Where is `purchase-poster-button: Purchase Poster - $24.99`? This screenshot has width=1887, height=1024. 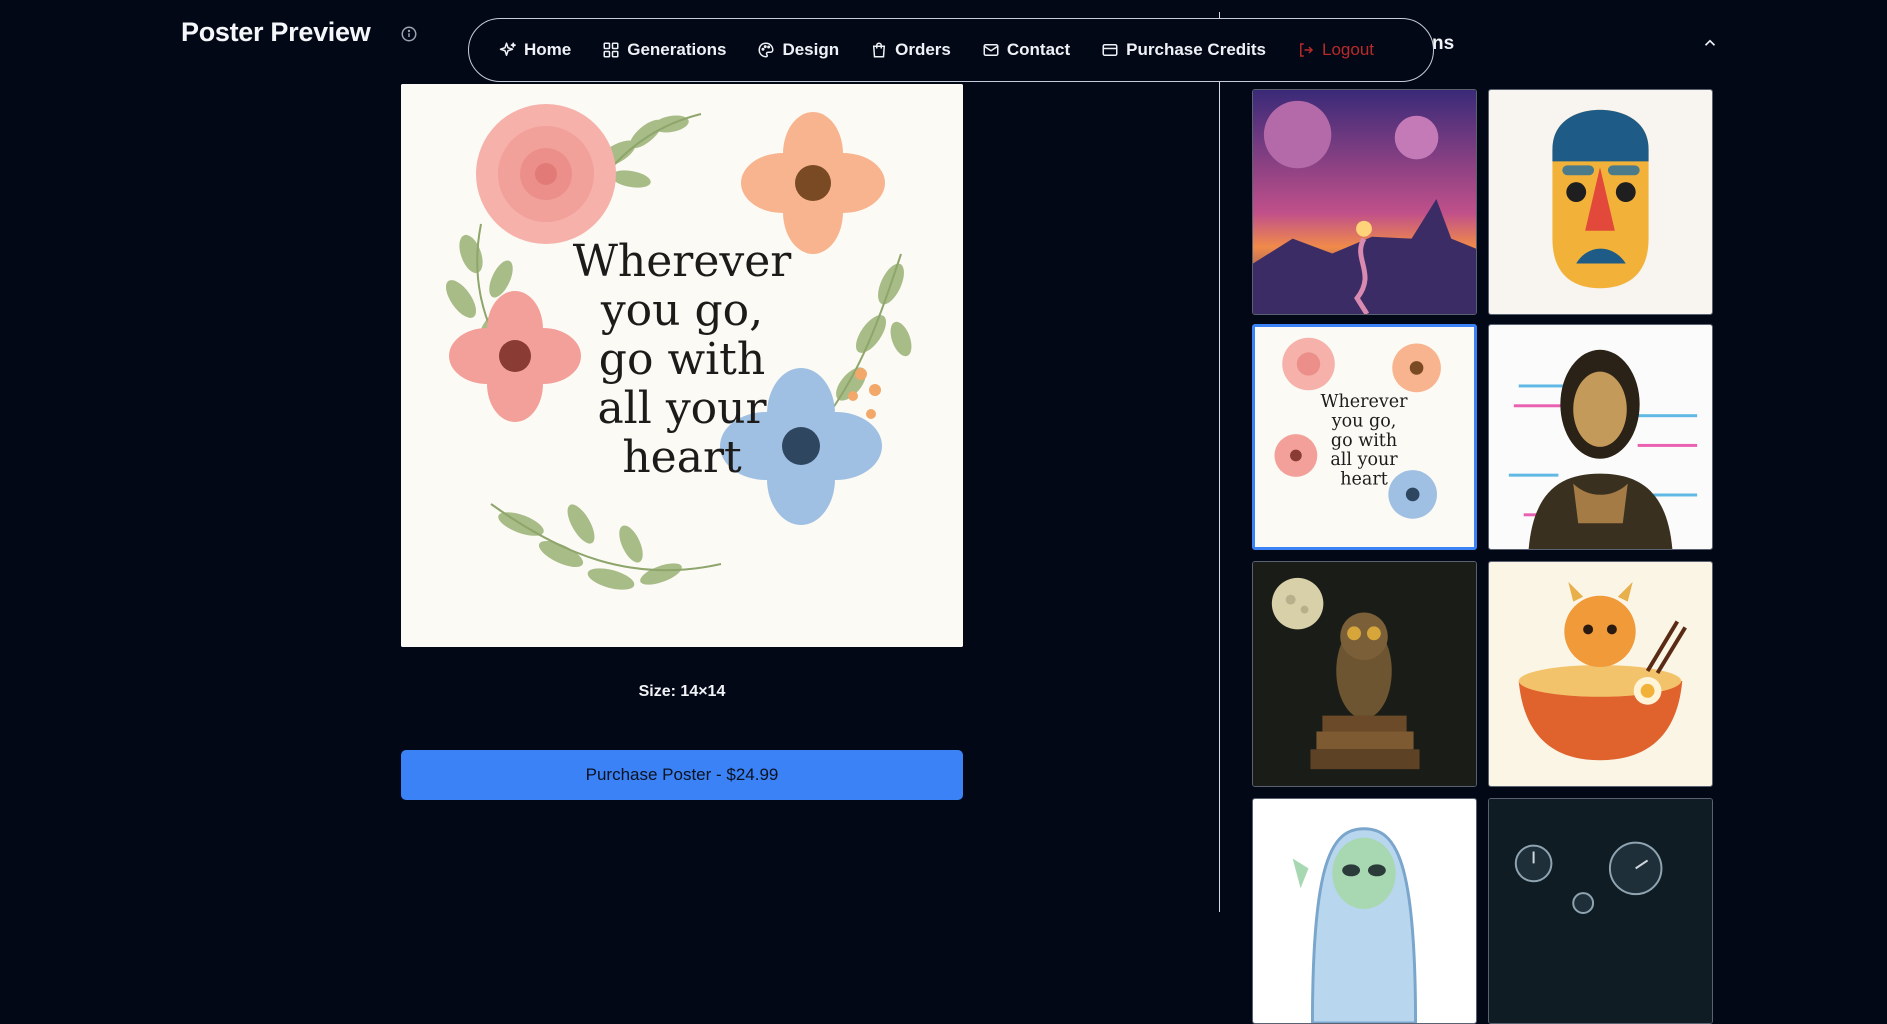 purchase-poster-button: Purchase Poster - $24.99 is located at coordinates (682, 775).